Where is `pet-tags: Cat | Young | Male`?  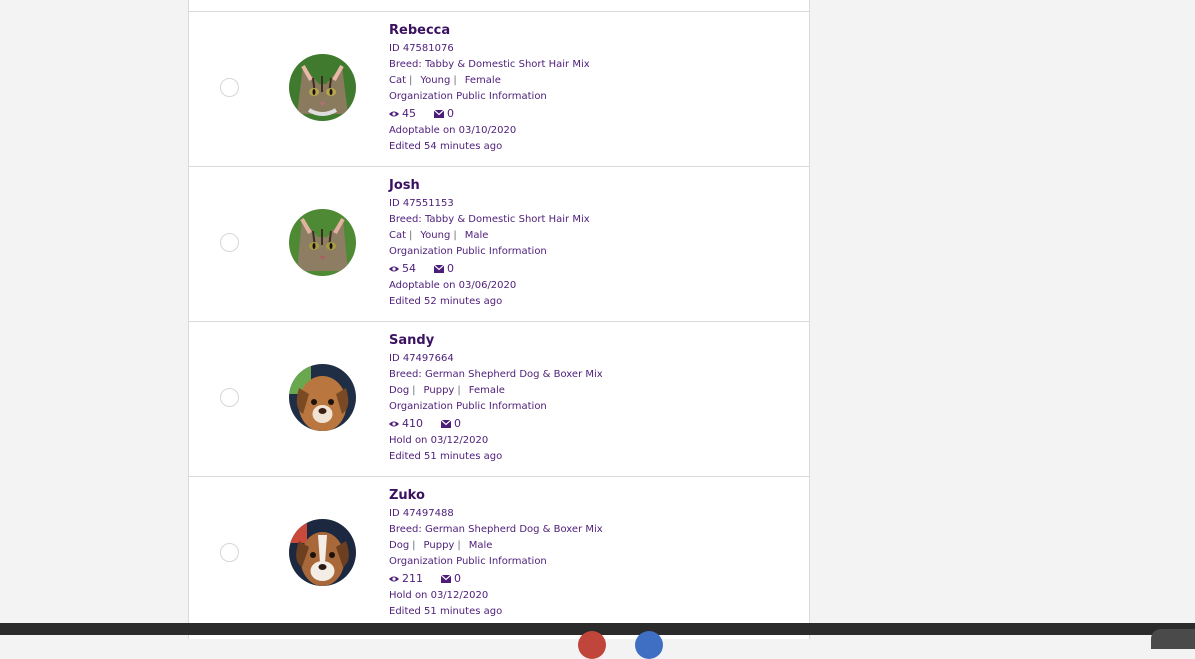
pet-tags: Cat | Young | Male is located at coordinates (439, 235).